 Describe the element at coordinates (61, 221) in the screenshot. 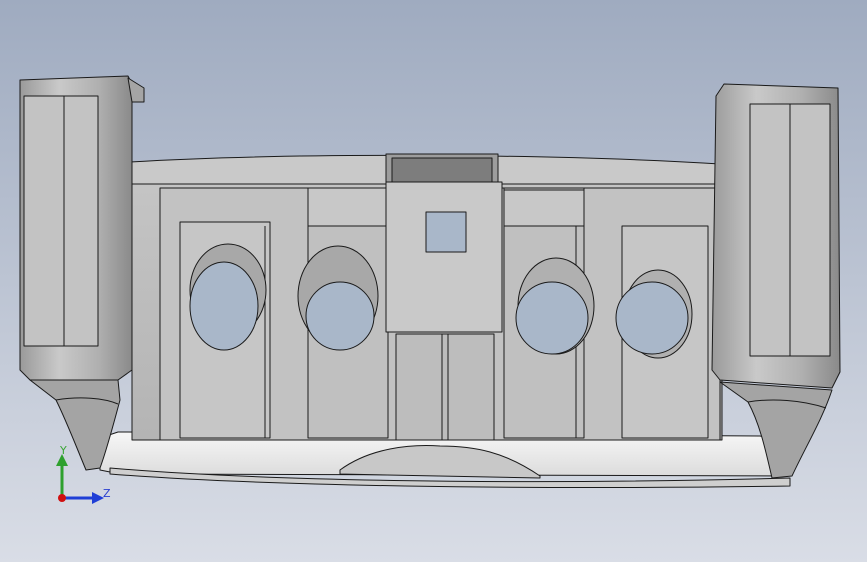

I see `left-tower-inner-cylinder` at that location.